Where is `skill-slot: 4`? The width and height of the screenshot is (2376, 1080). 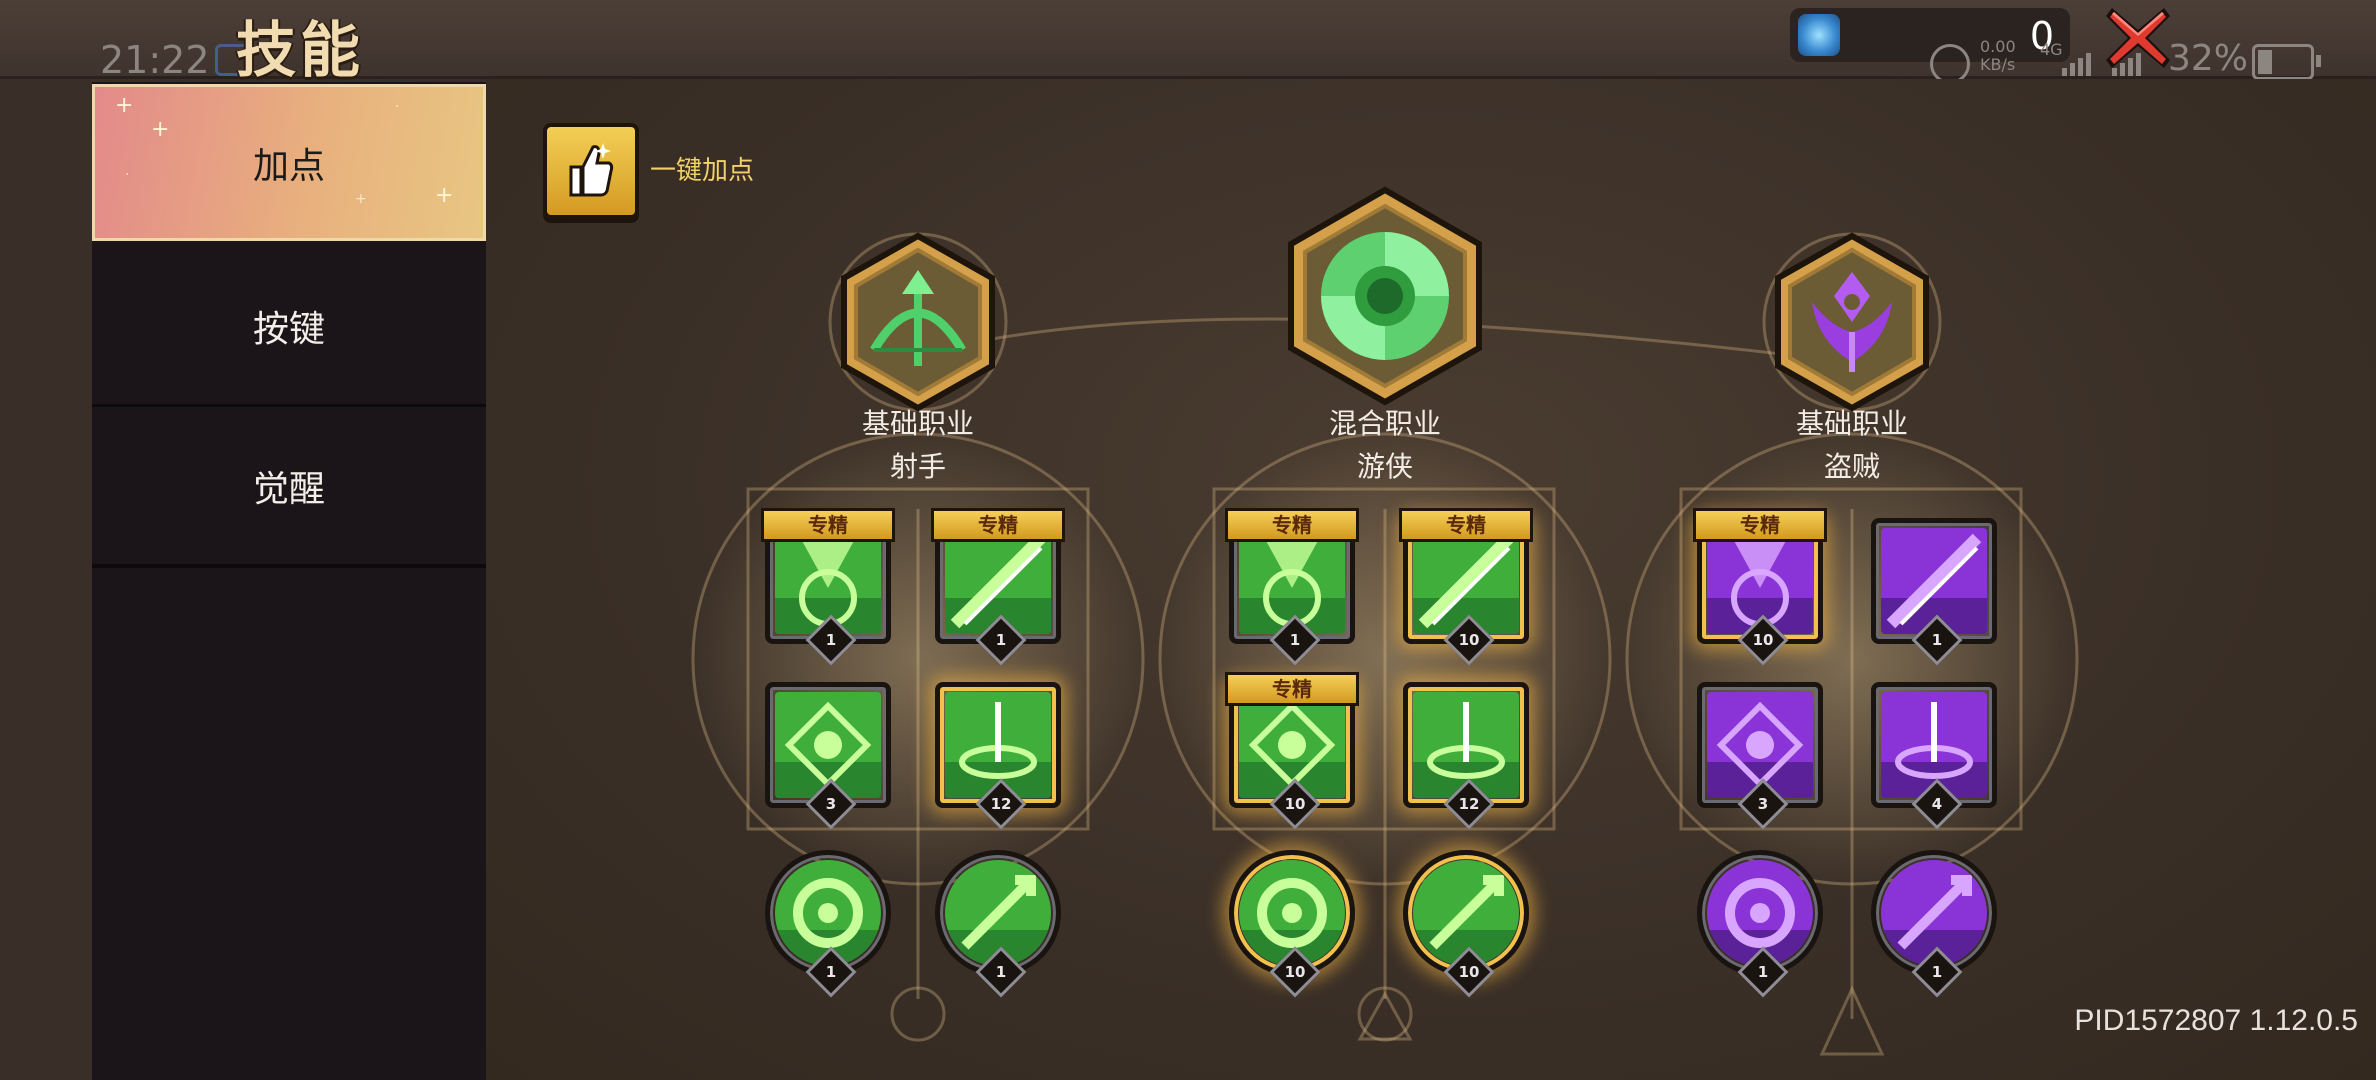 skill-slot: 4 is located at coordinates (1934, 756).